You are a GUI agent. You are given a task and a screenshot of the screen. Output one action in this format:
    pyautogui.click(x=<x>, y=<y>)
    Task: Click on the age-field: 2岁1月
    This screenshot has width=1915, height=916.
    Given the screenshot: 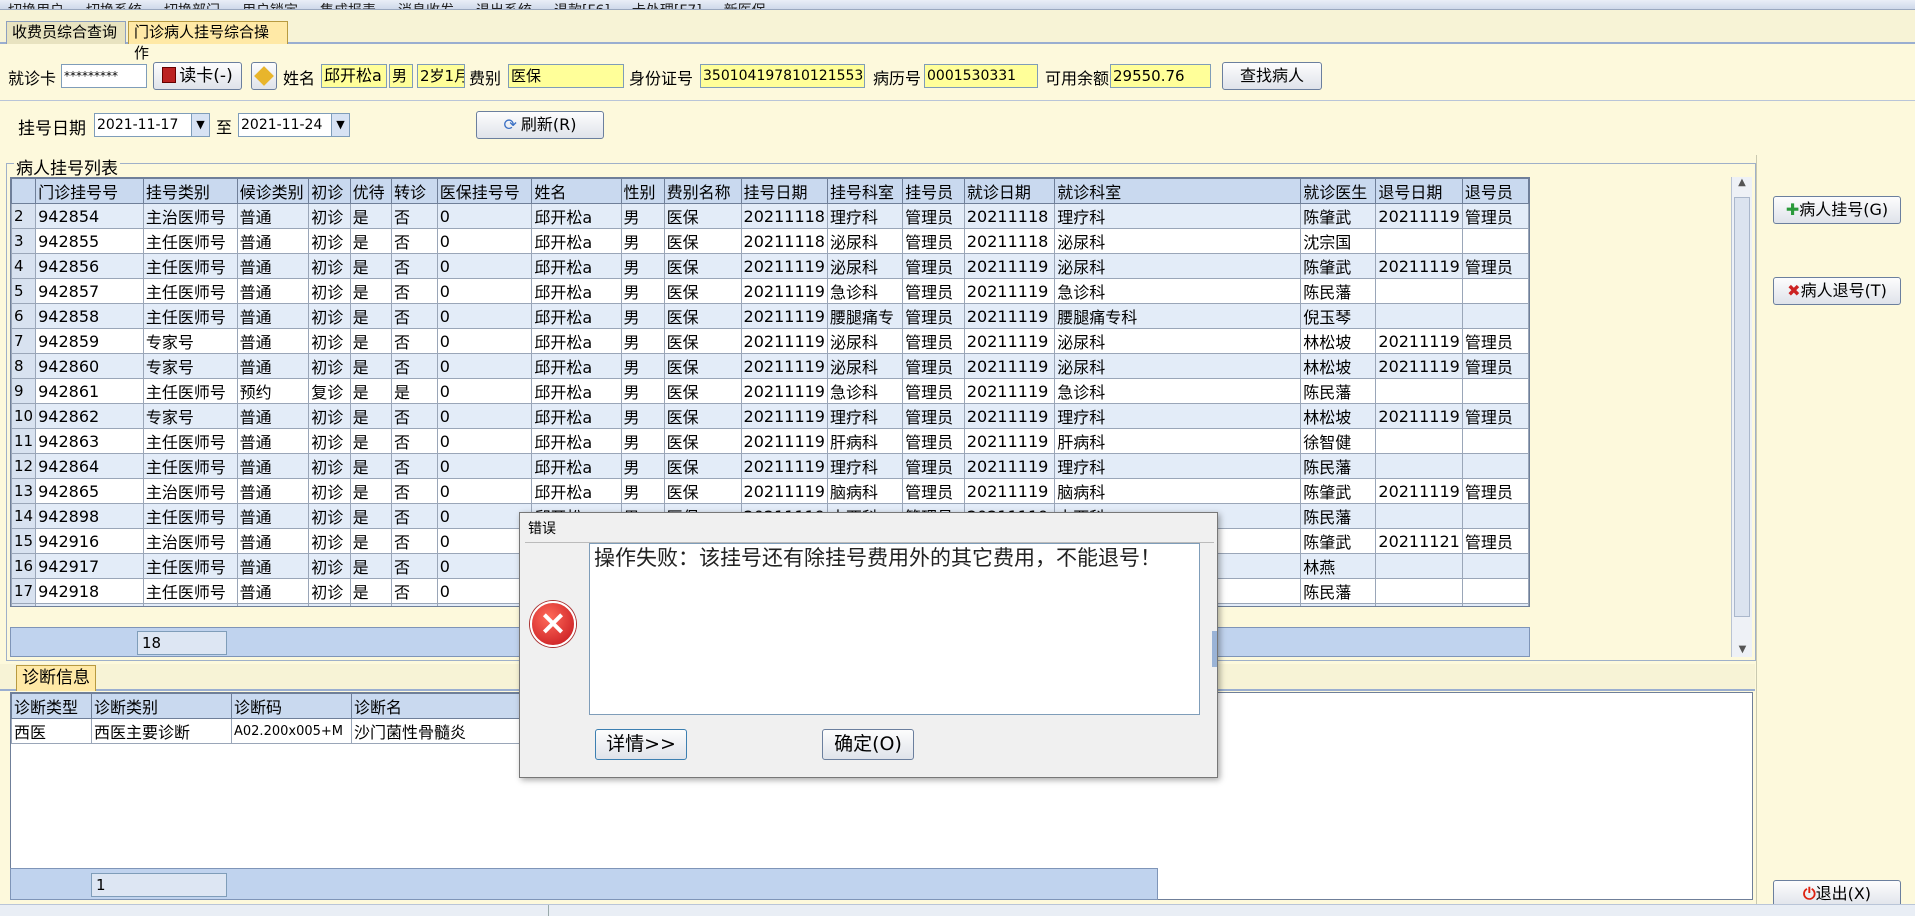 What is the action you would take?
    pyautogui.click(x=441, y=76)
    